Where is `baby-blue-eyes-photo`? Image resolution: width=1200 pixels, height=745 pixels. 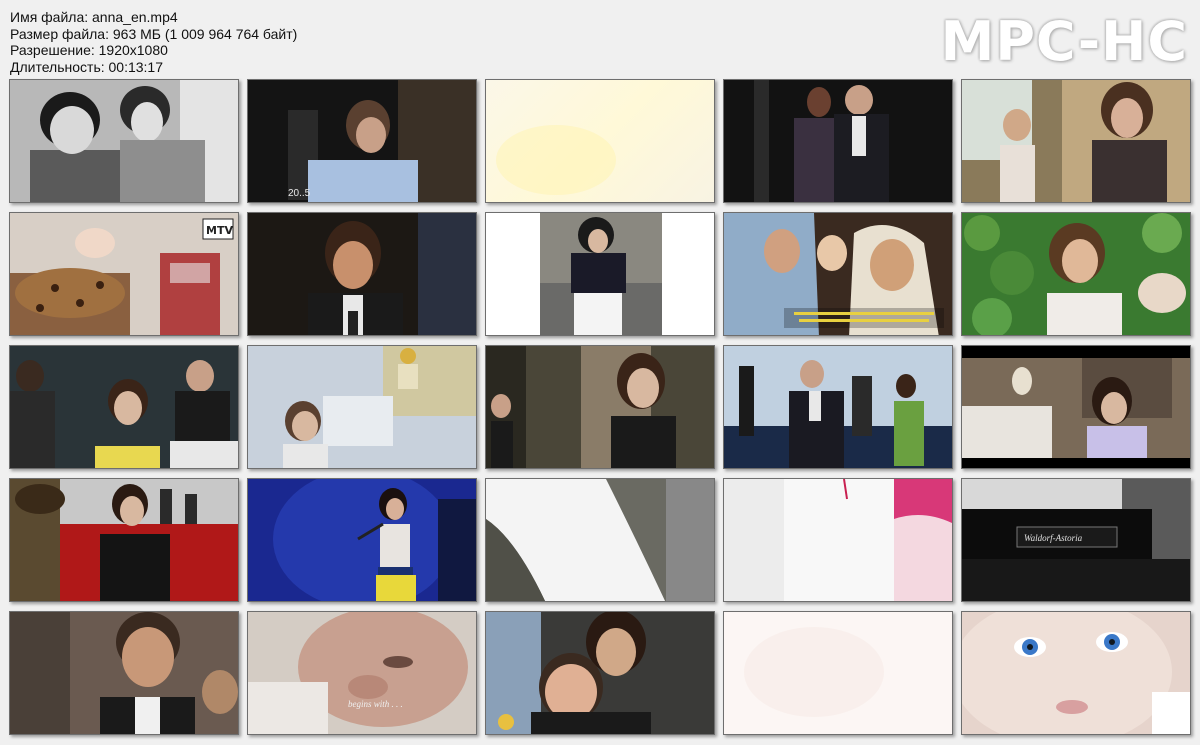 baby-blue-eyes-photo is located at coordinates (1076, 673).